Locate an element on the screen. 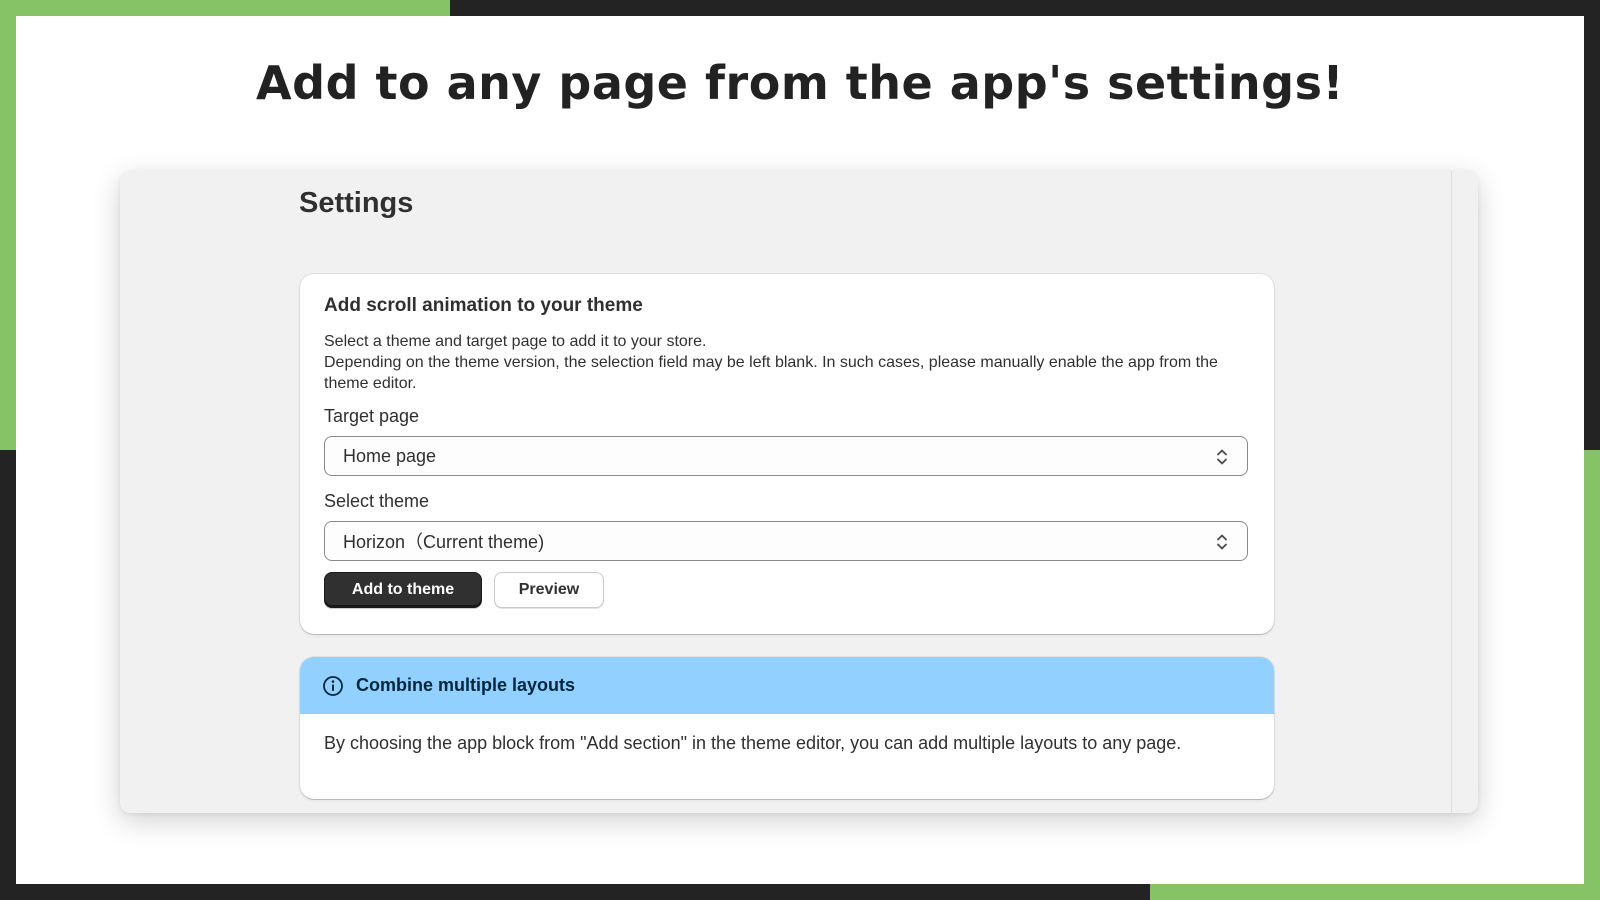 The image size is (1600, 900). decor-stripe-top-left is located at coordinates (225, 8).